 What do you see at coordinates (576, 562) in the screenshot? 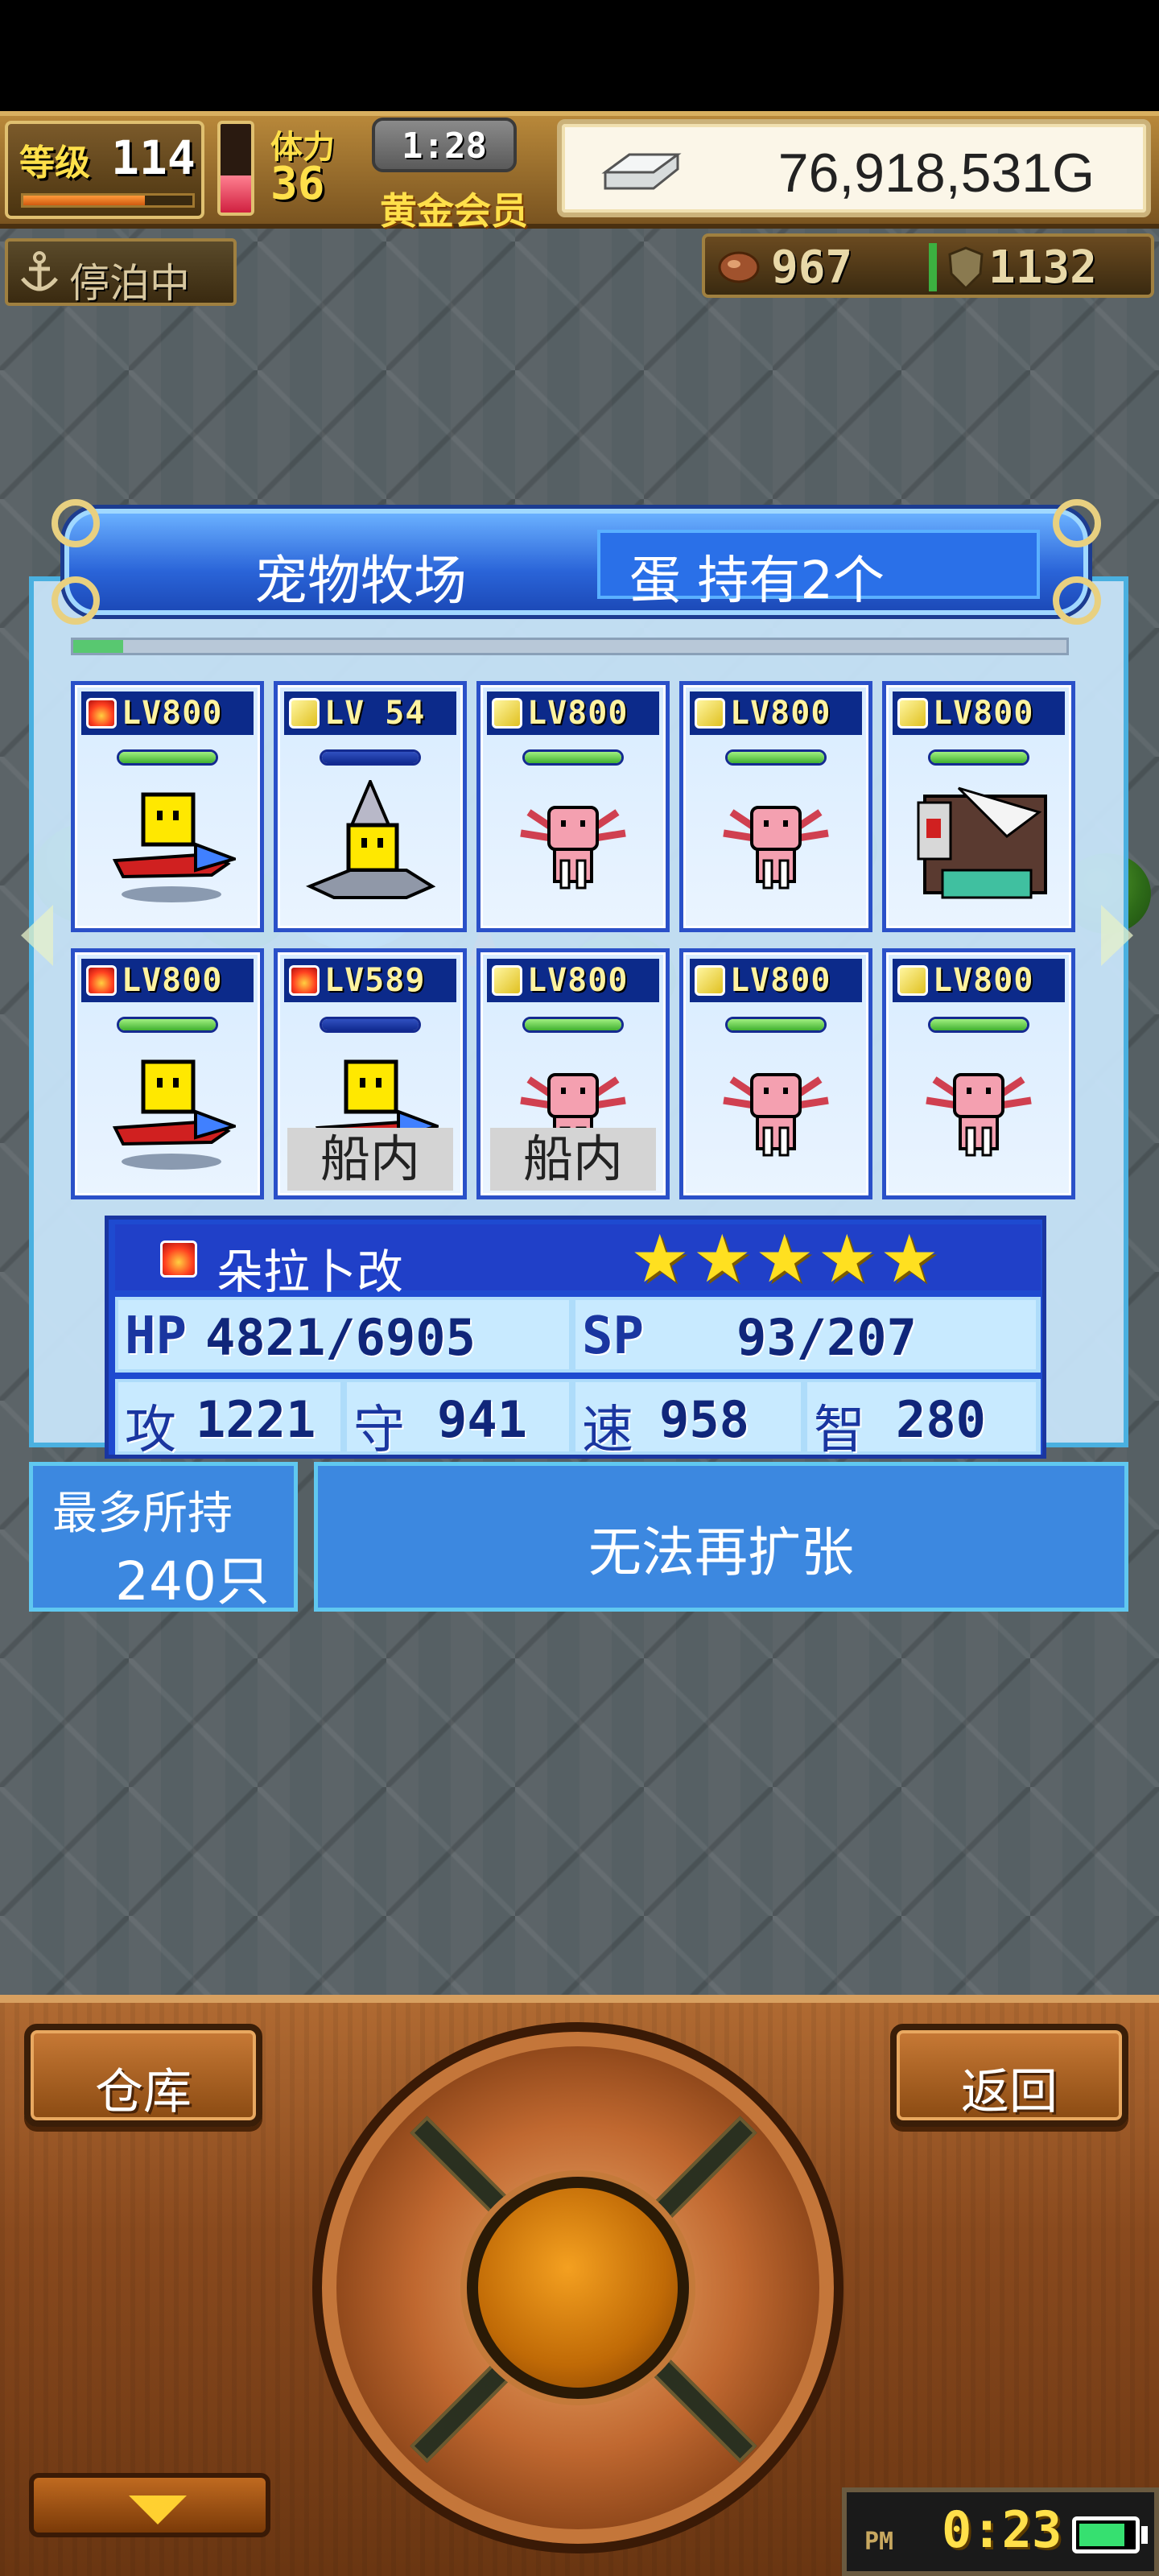
I see `pet-ranch-header: 宠物牧场 蛋 持有2个` at bounding box center [576, 562].